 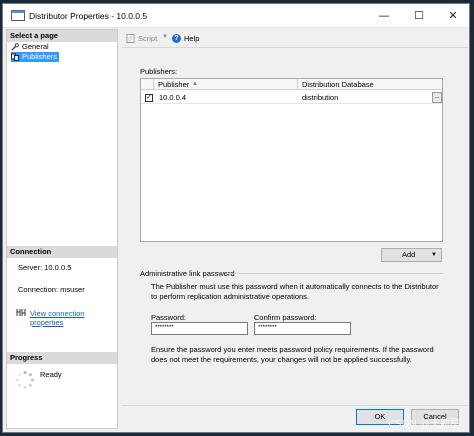 I want to click on close-button: ✕, so click(x=453, y=16).